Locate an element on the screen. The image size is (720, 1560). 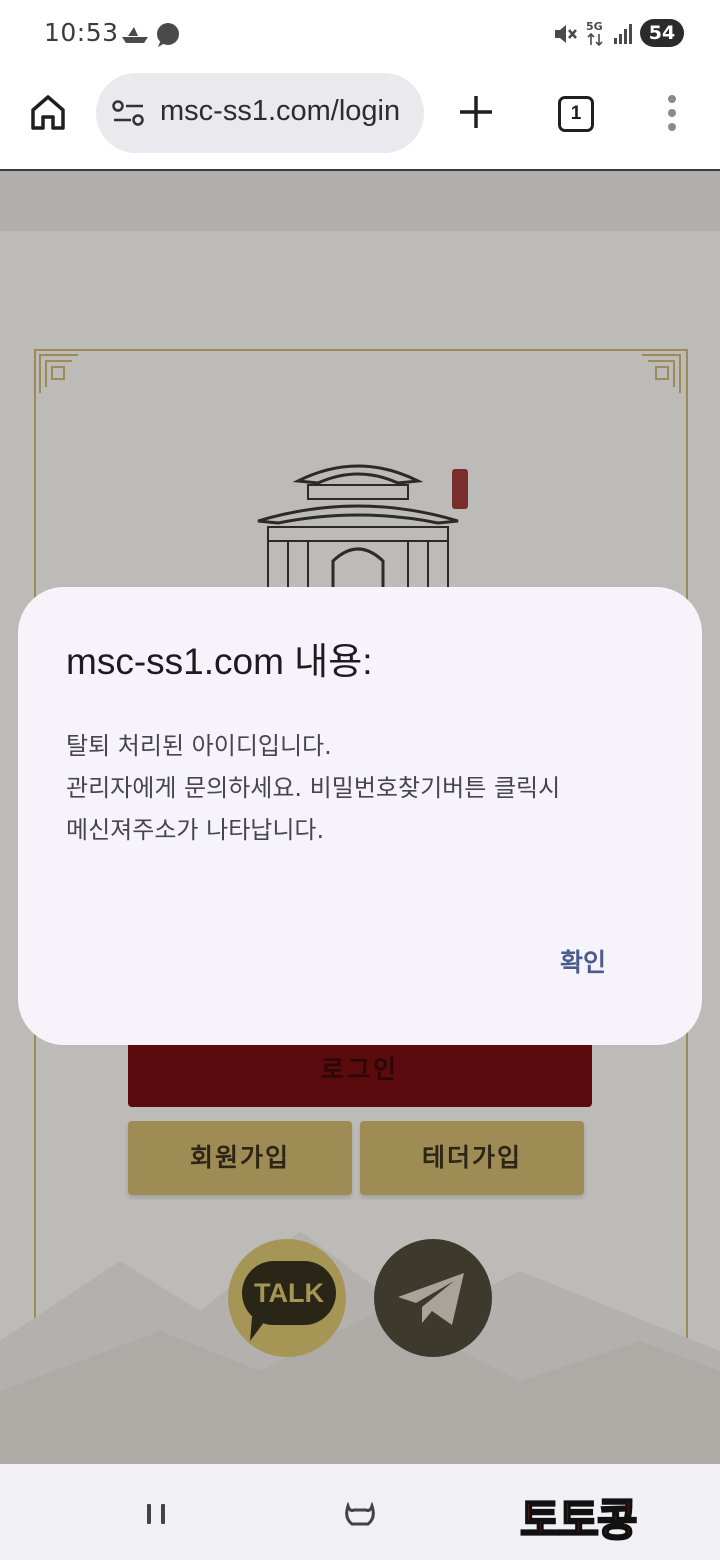
dialog-message-line: 탈퇴 처리된 아이디입니다. is located at coordinates (199, 746).